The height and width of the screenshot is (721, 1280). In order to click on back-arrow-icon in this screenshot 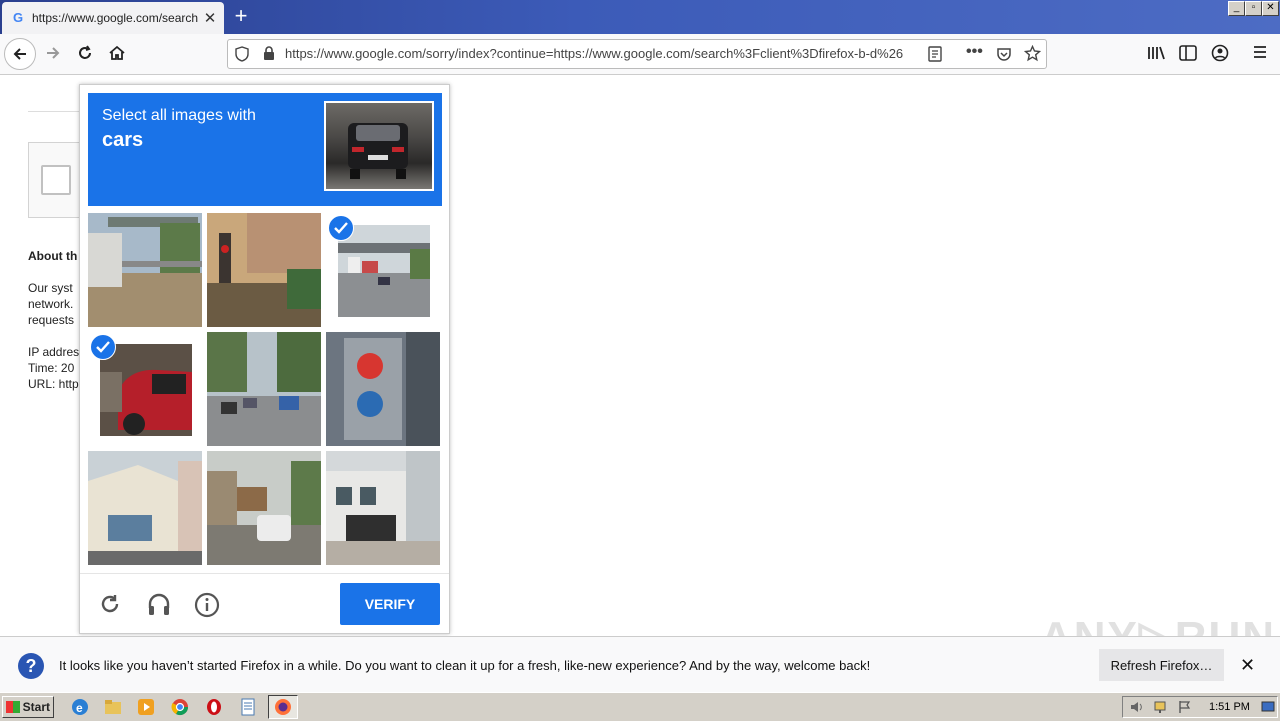, I will do `click(19, 54)`.